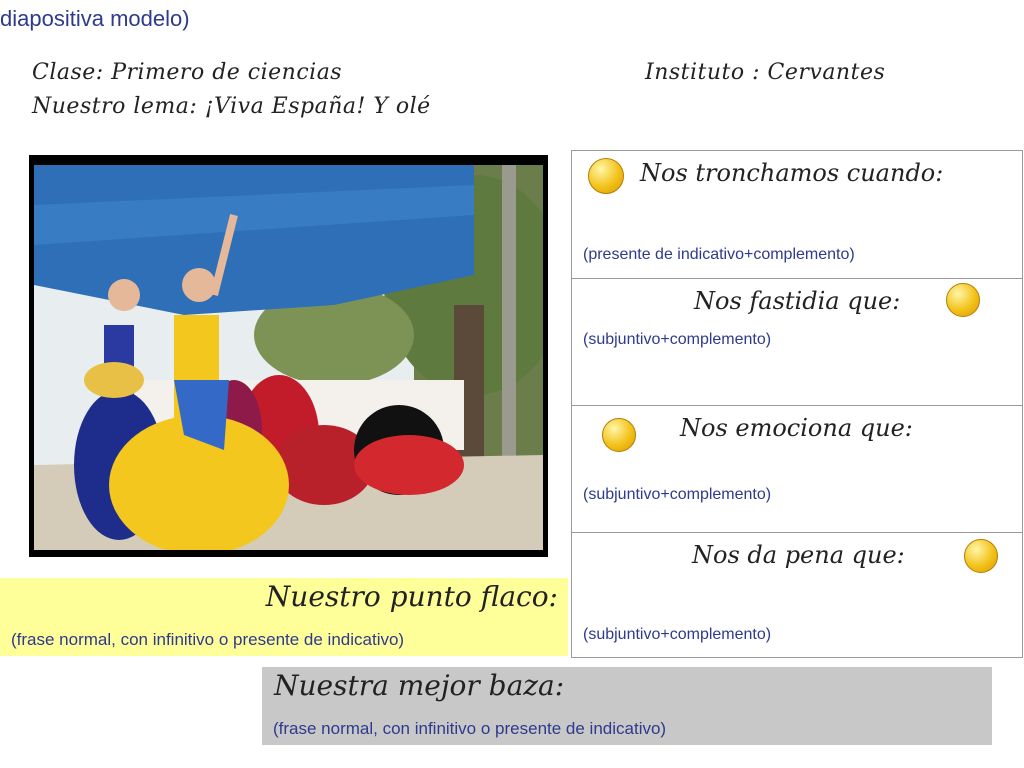 This screenshot has height=768, width=1024. What do you see at coordinates (797, 301) in the screenshot?
I see `row-title: Nos fastidia que:` at bounding box center [797, 301].